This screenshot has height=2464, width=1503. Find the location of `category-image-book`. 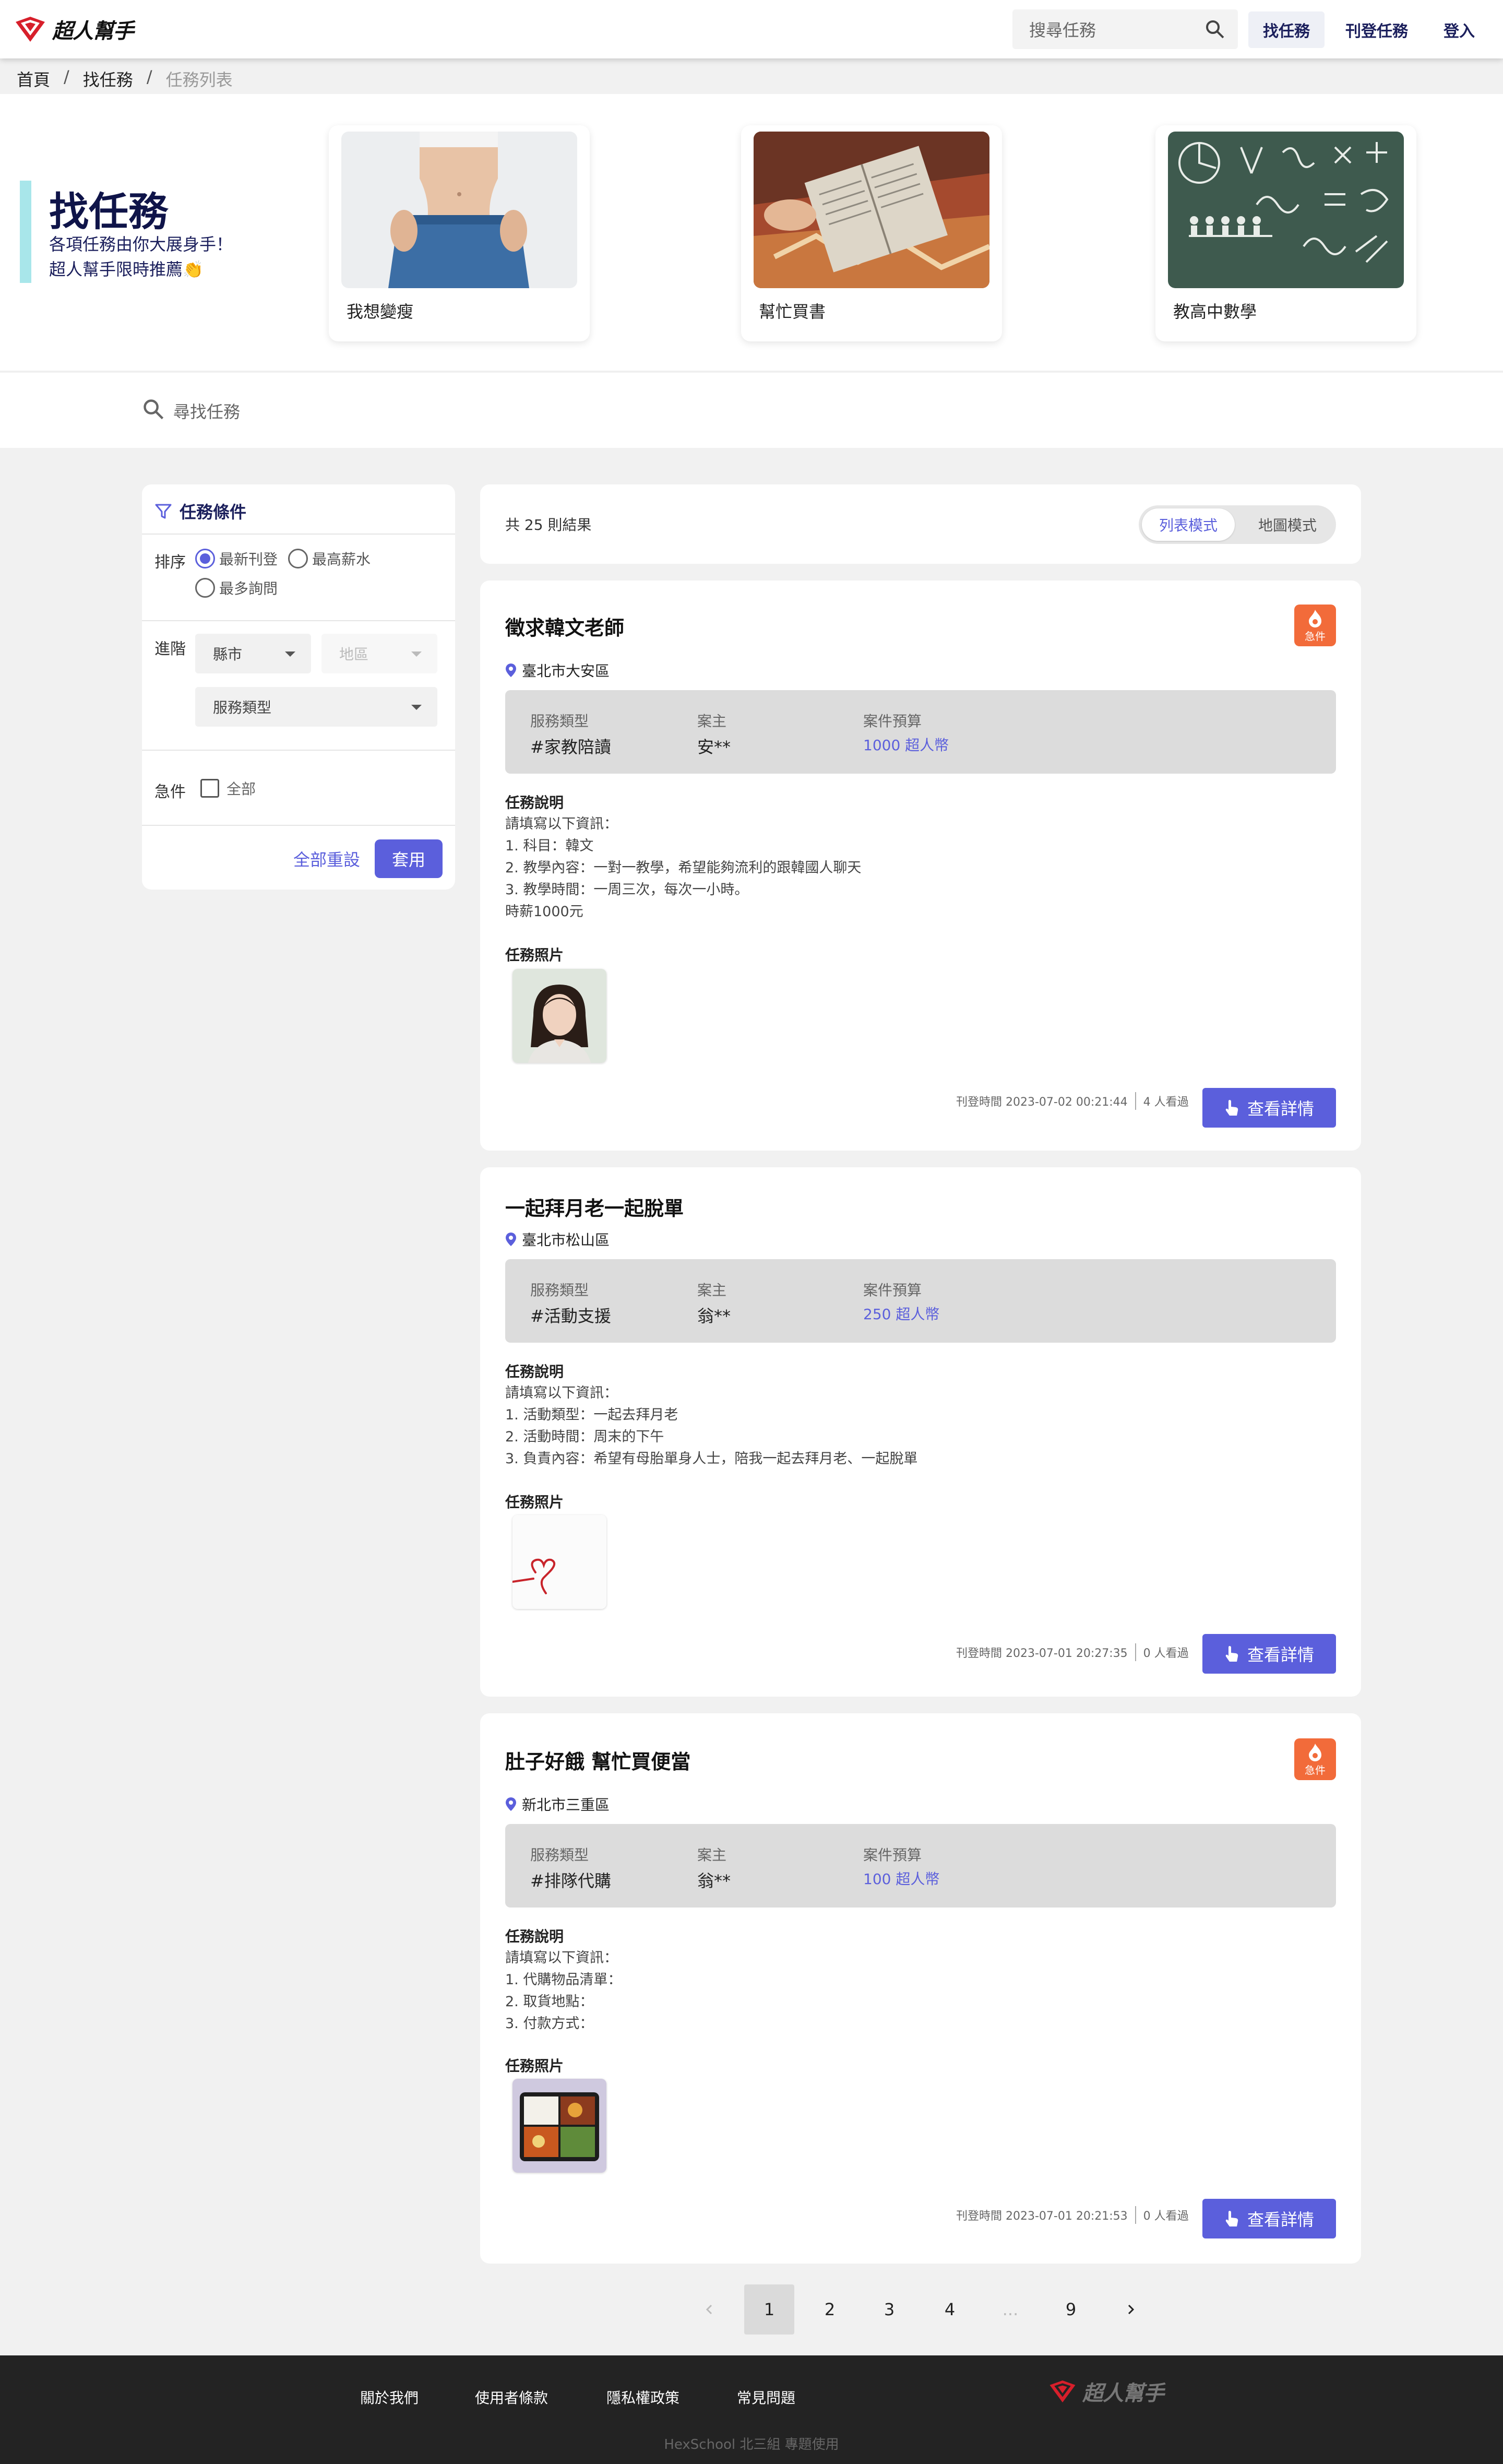

category-image-book is located at coordinates (871, 210).